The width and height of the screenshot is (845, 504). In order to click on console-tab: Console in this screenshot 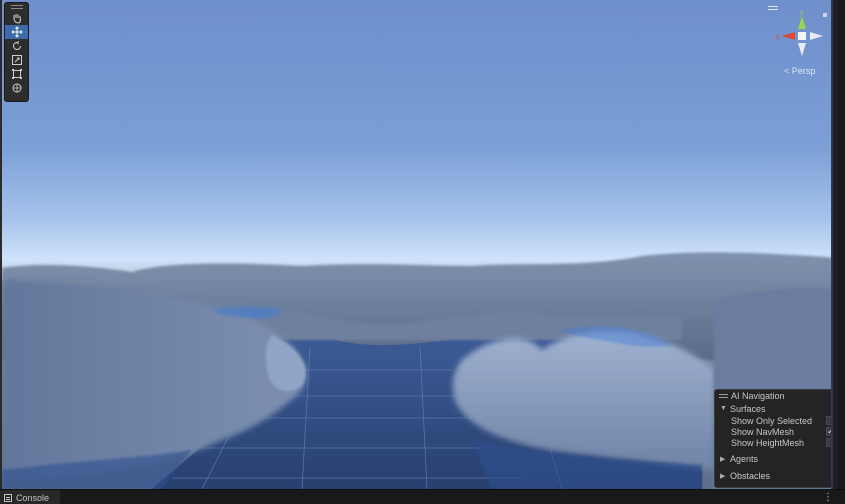, I will do `click(30, 497)`.